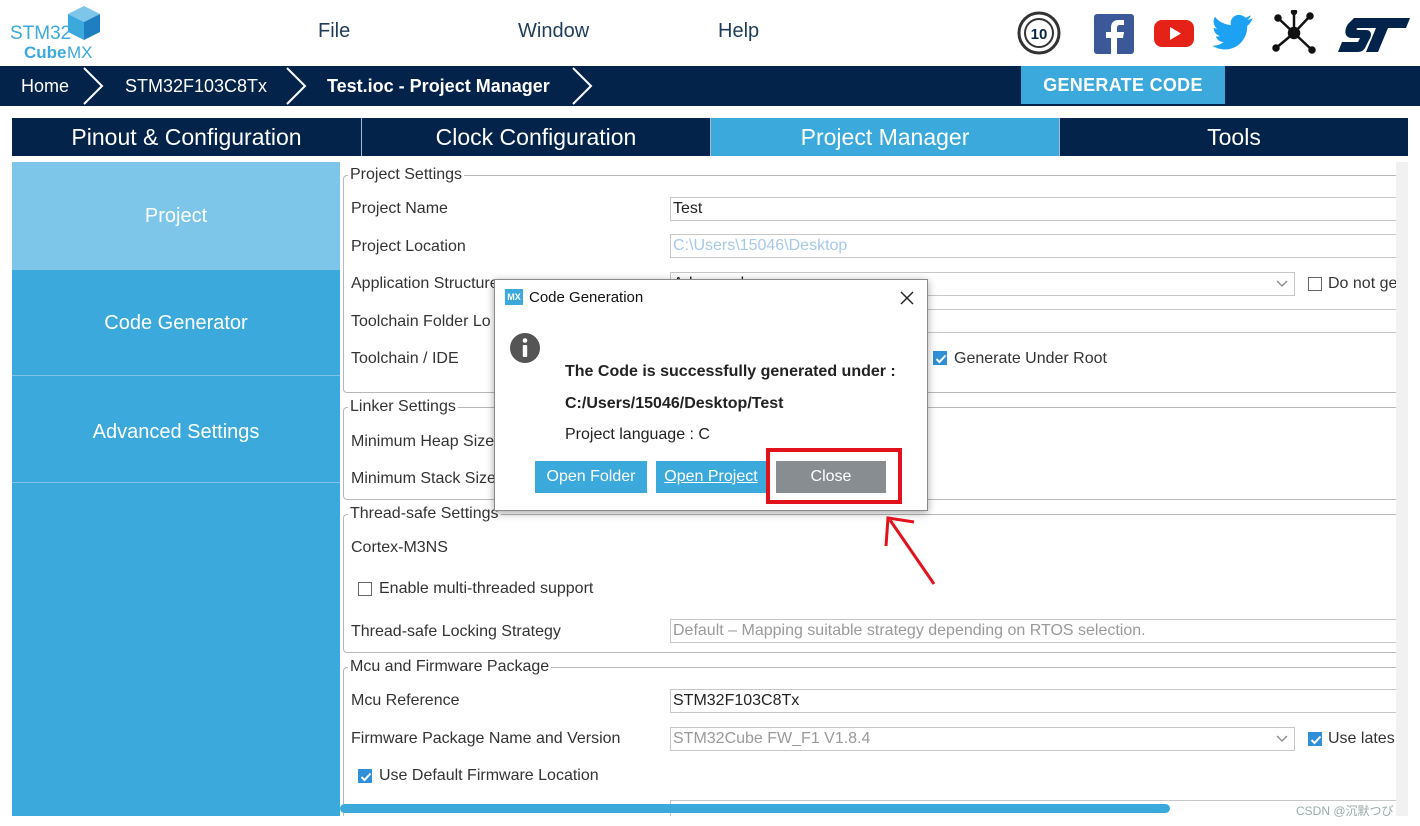 Image resolution: width=1420 pixels, height=826 pixels. Describe the element at coordinates (365, 589) in the screenshot. I see `multi-thread-checkbox` at that location.